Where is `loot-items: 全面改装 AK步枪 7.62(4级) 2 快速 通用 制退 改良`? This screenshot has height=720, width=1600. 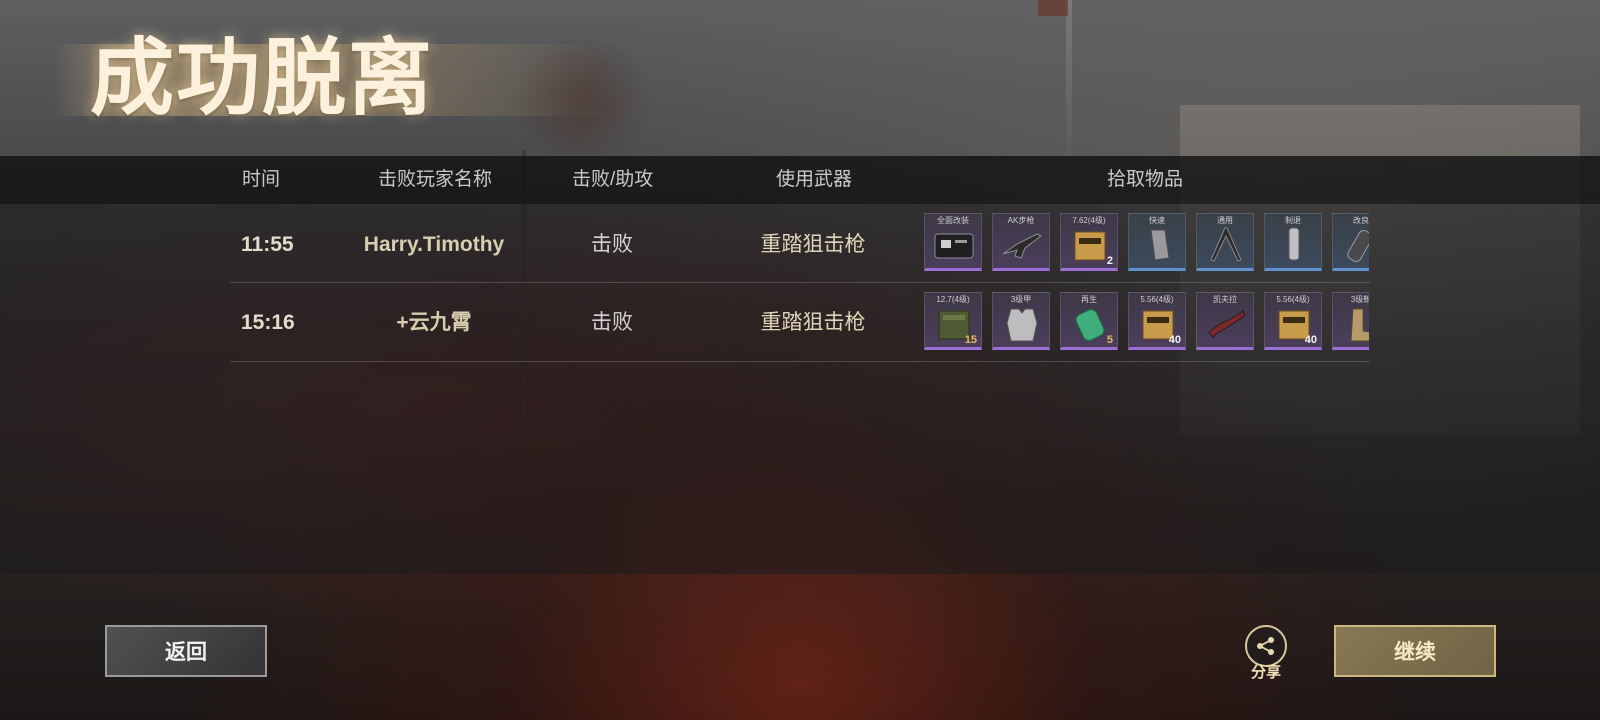
loot-items: 全面改装 AK步枪 7.62(4级) 2 快速 通用 制退 改良 is located at coordinates (1146, 243).